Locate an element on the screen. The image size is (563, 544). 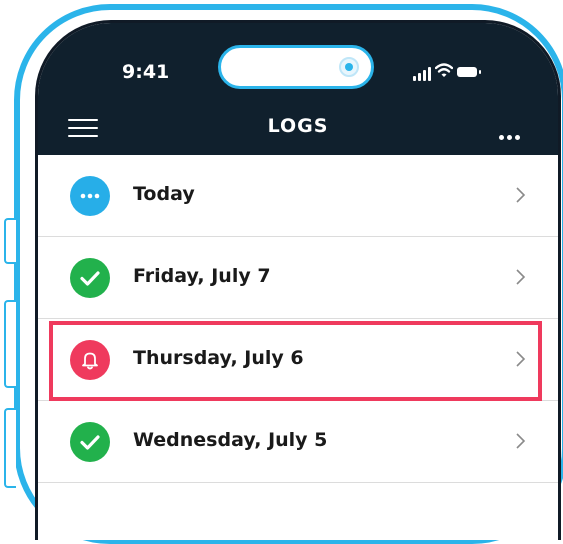
log-row-wednesday: Wednesday, July 5 is located at coordinates (298, 442).